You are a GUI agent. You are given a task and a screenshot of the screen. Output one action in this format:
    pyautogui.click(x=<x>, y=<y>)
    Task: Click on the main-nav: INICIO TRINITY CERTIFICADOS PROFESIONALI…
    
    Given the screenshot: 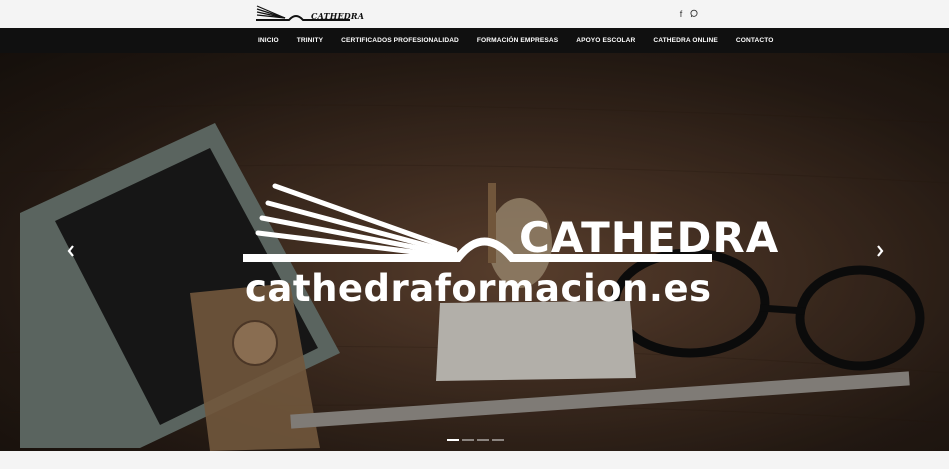 What is the action you would take?
    pyautogui.click(x=515, y=40)
    